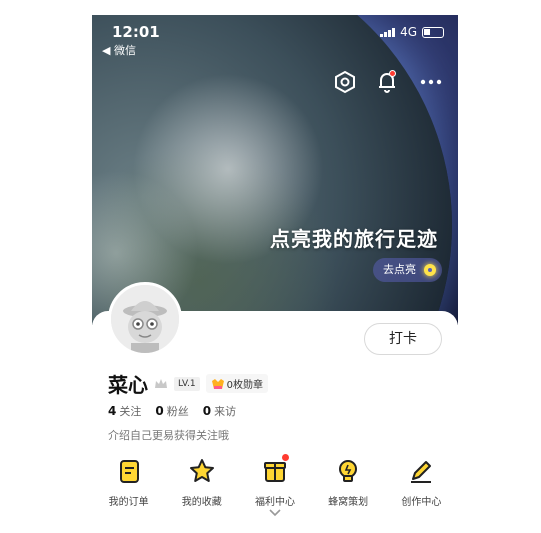  Describe the element at coordinates (207, 411) in the screenshot. I see `visitors-count: 0` at that location.